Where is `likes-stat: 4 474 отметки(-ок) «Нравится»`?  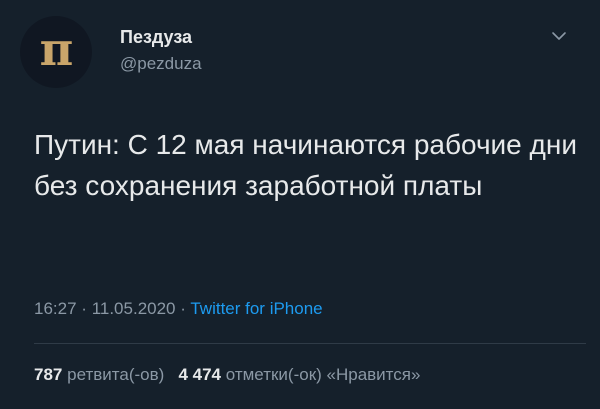
likes-stat: 4 474 отметки(-ок) «Нравится» is located at coordinates (299, 374).